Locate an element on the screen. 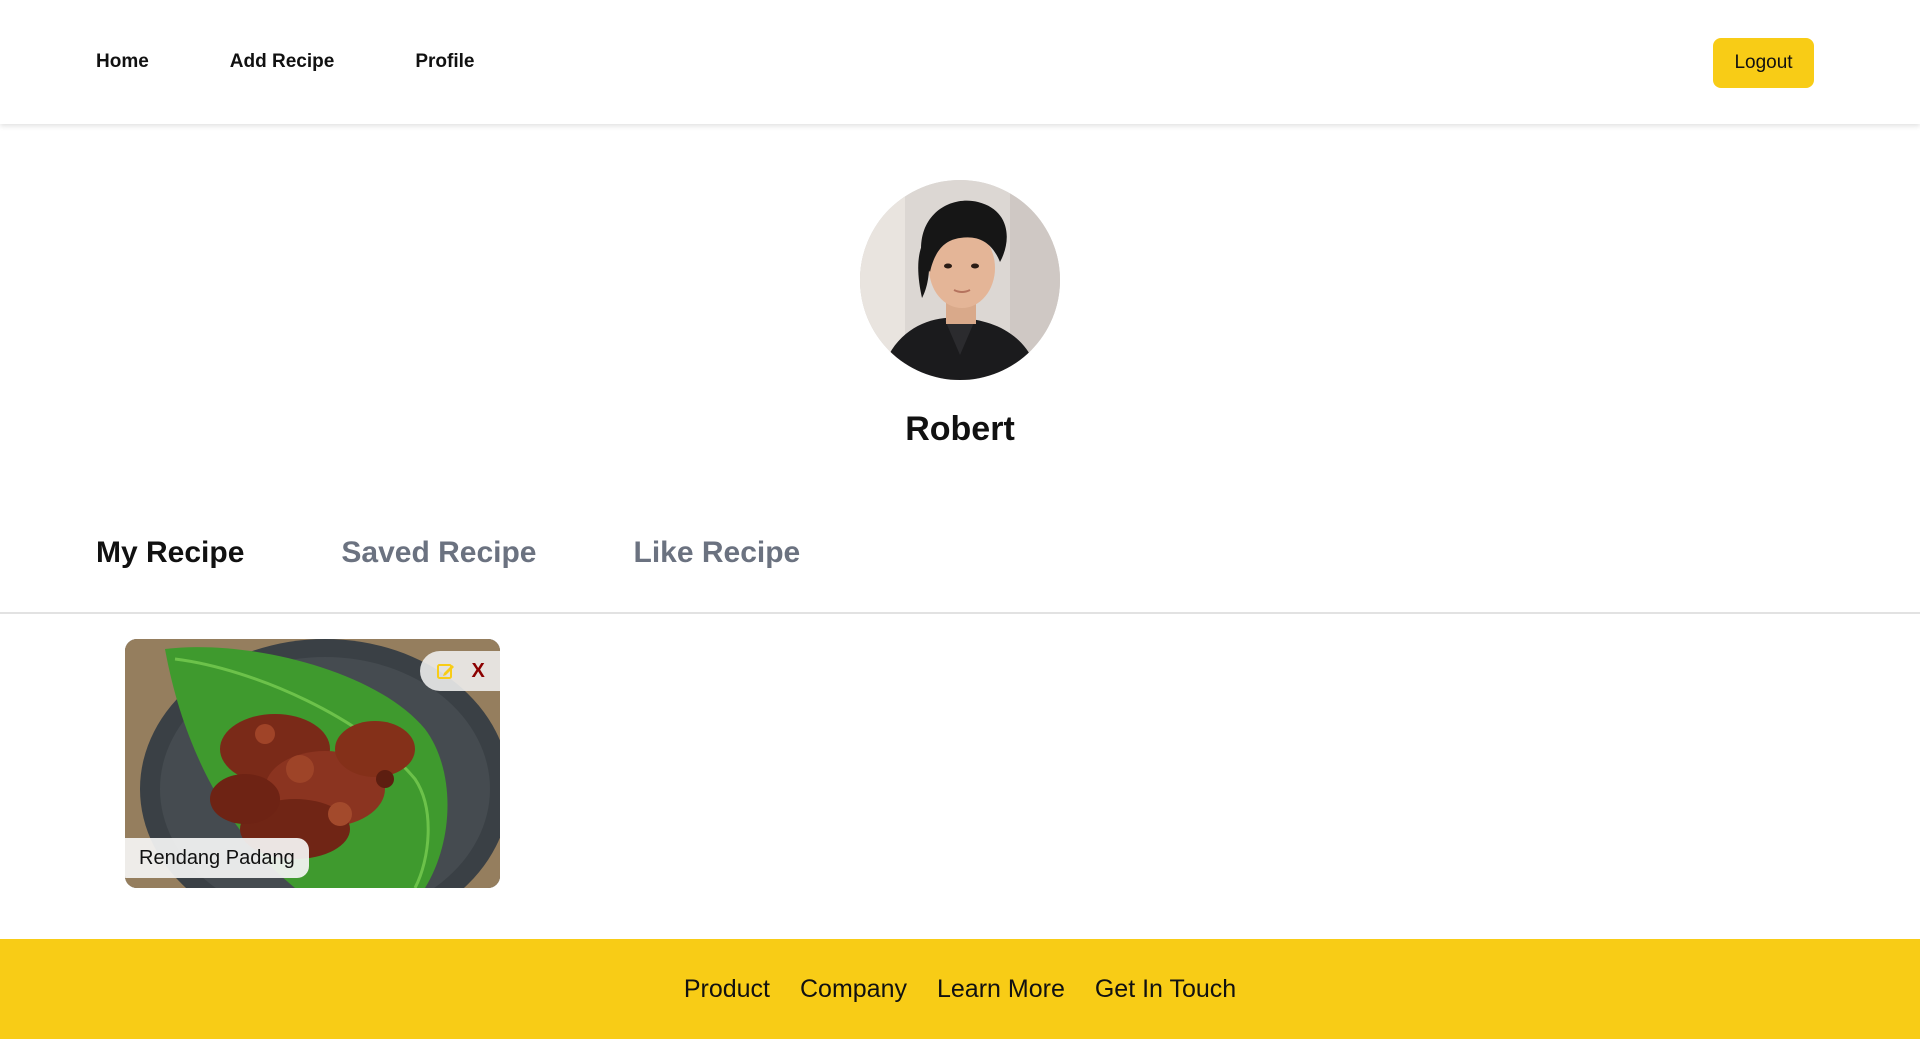  avatar is located at coordinates (960, 280).